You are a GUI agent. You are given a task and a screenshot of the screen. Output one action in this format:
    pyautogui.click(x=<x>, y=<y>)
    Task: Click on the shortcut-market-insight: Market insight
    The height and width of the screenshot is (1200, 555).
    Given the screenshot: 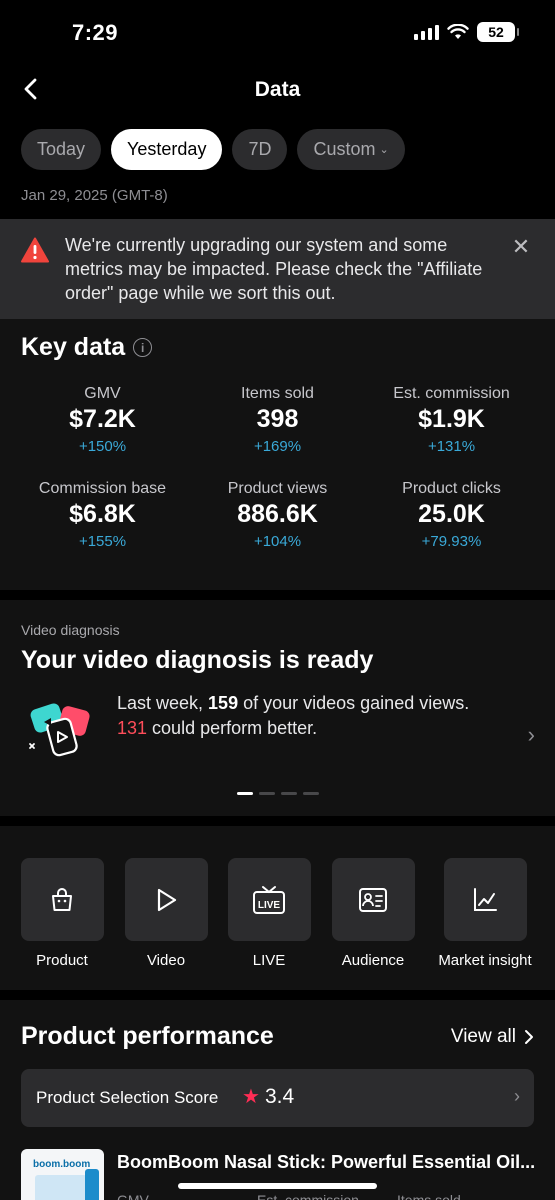 What is the action you would take?
    pyautogui.click(x=485, y=913)
    